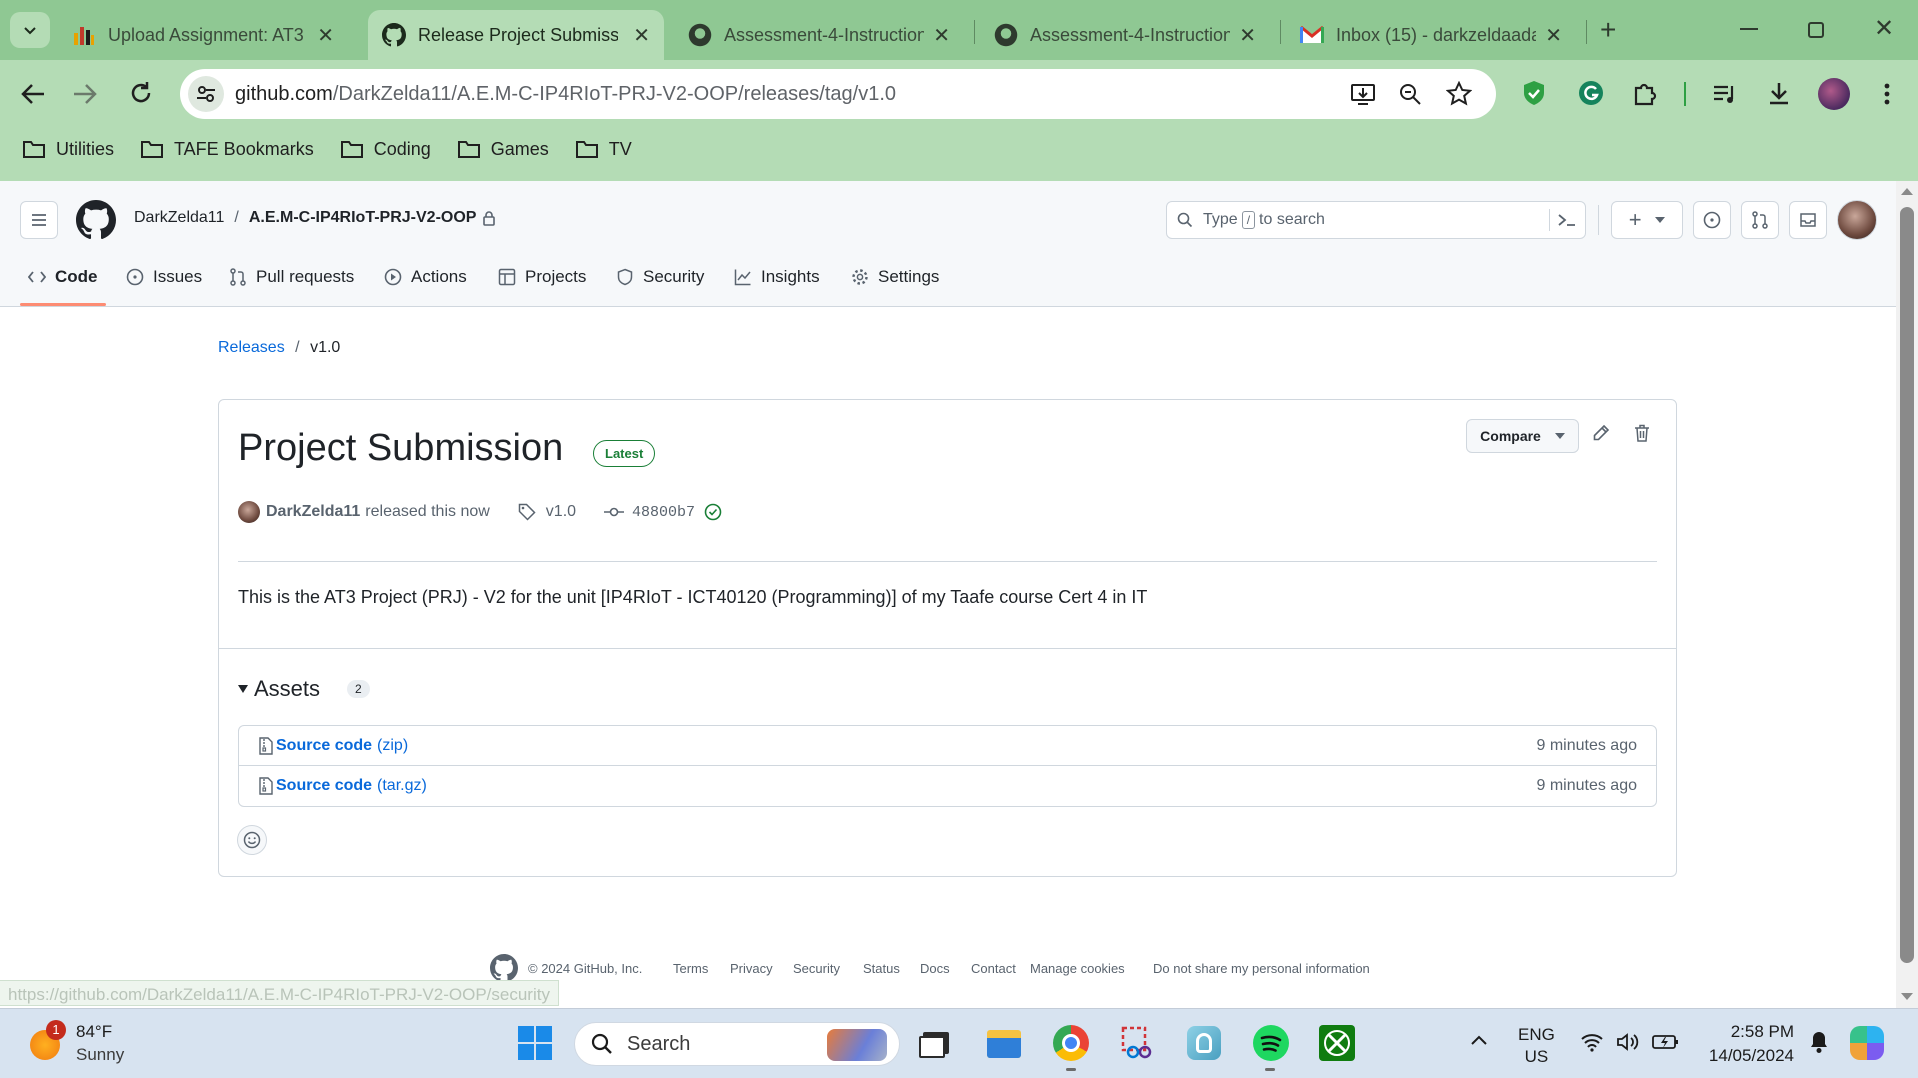 This screenshot has height=1078, width=1918. What do you see at coordinates (1725, 94) in the screenshot?
I see `media-control-icon` at bounding box center [1725, 94].